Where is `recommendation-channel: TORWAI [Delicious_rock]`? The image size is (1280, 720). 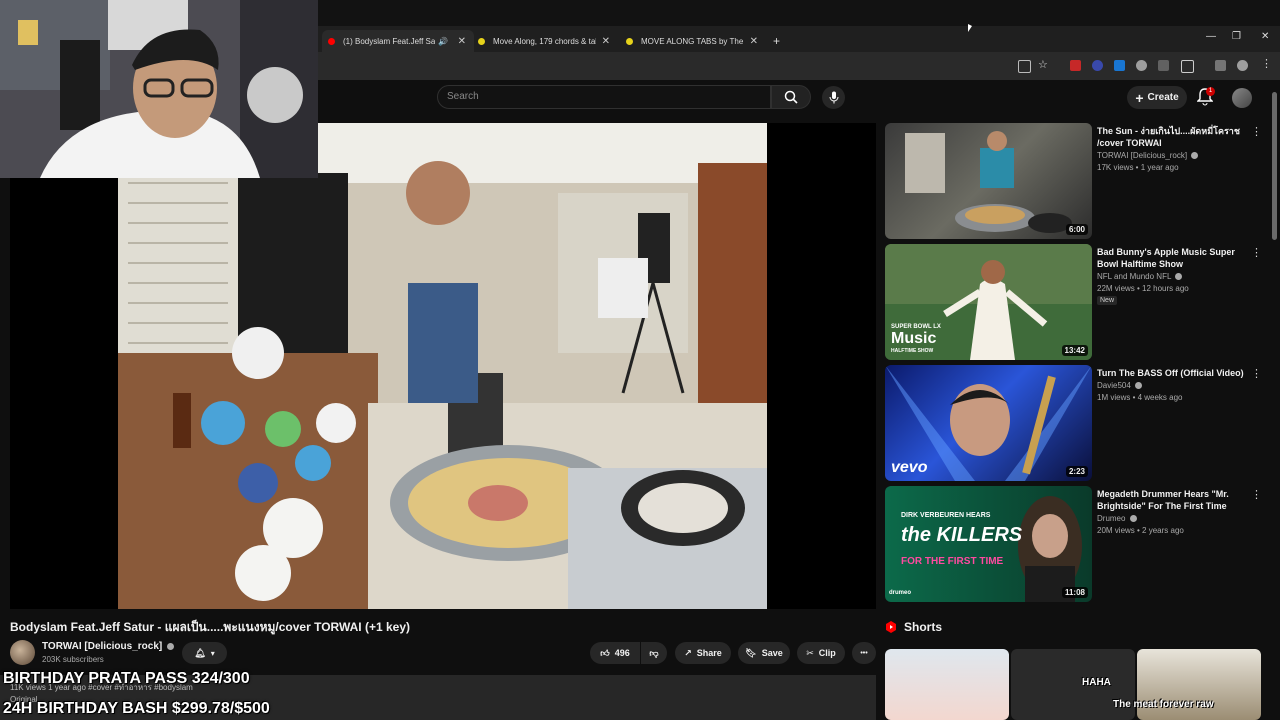 recommendation-channel: TORWAI [Delicious_rock] is located at coordinates (1148, 155).